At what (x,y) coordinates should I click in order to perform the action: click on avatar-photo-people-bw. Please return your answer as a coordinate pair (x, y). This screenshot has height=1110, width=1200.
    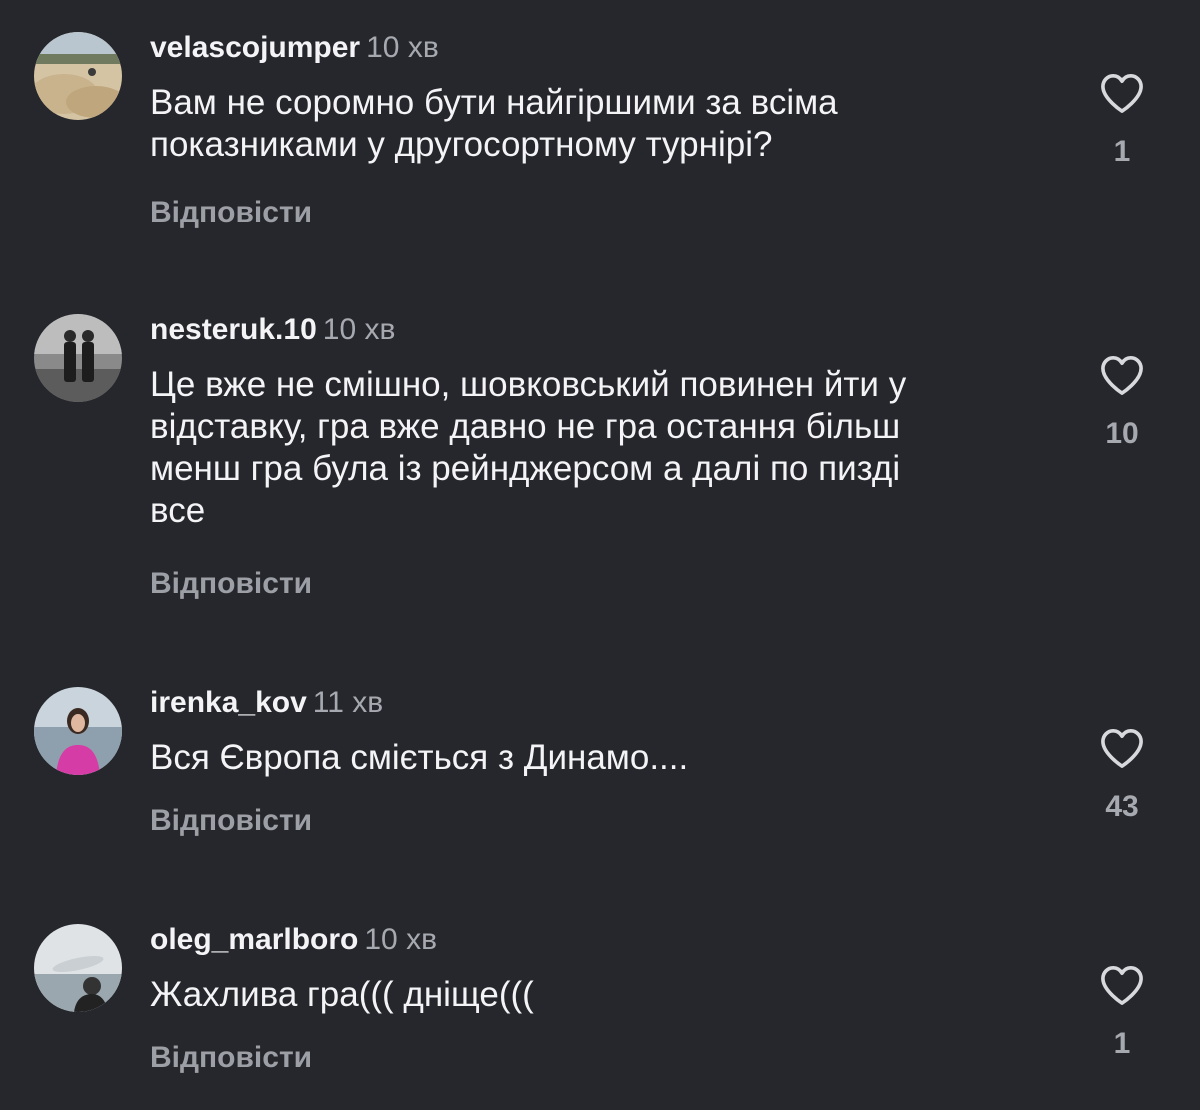
    Looking at the image, I should click on (78, 358).